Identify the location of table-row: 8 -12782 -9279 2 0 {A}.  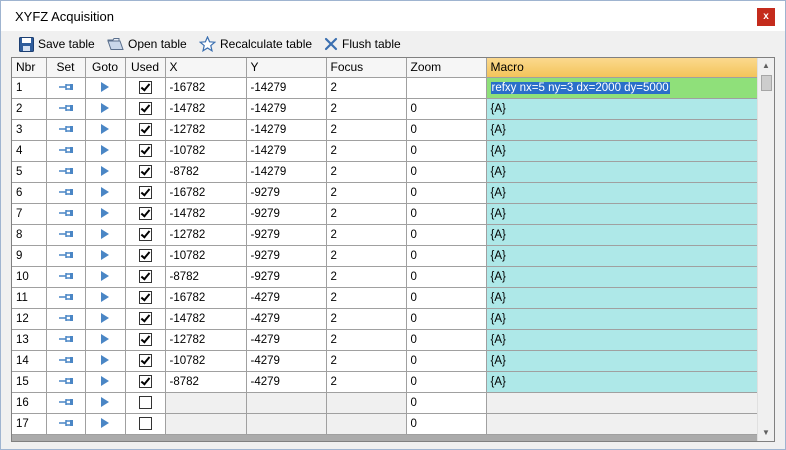
(392, 235).